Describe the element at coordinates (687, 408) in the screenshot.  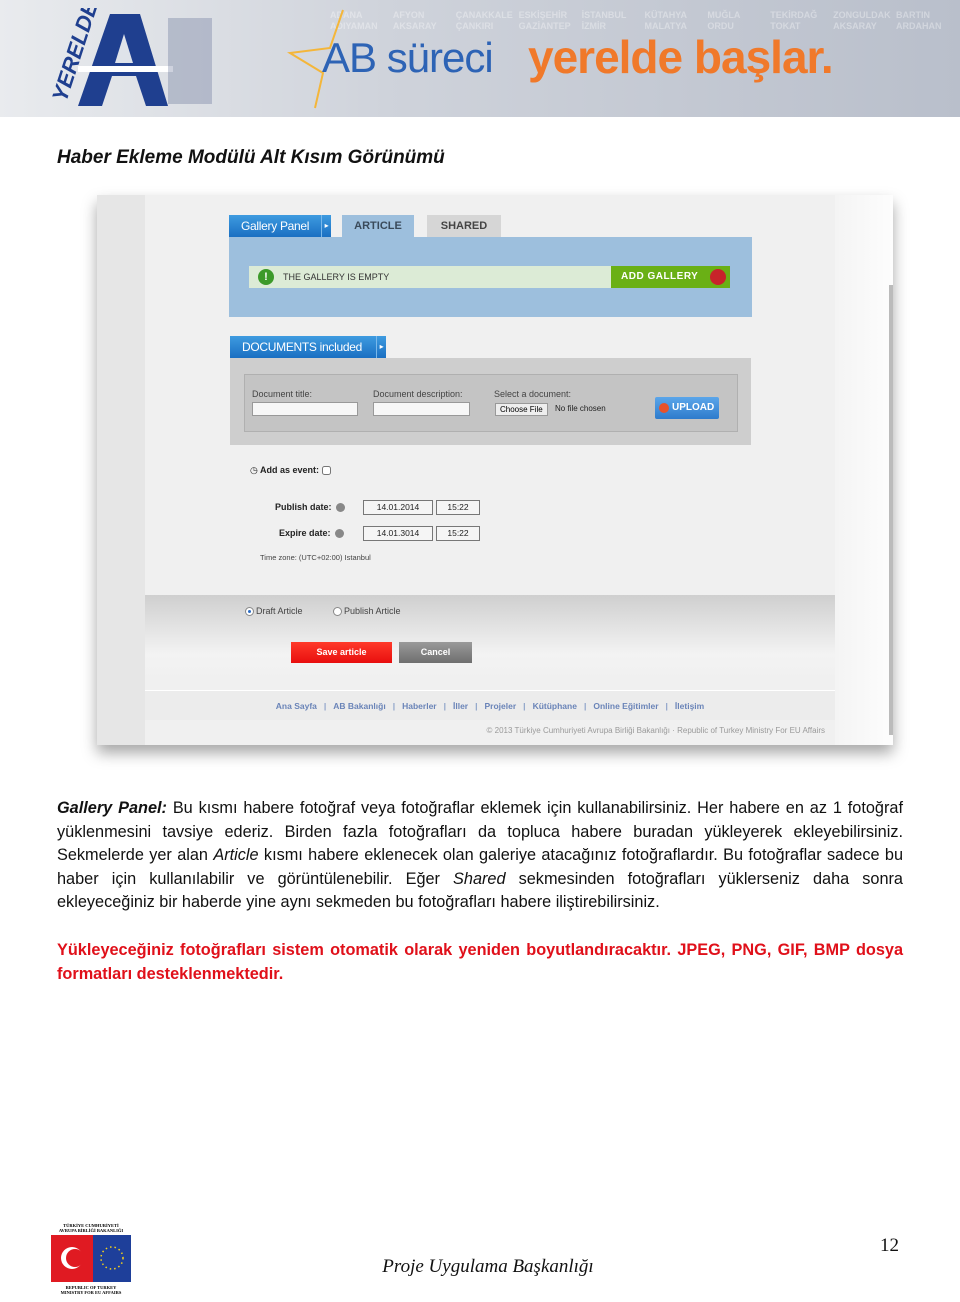
I see `upload-button: UPLOAD` at that location.